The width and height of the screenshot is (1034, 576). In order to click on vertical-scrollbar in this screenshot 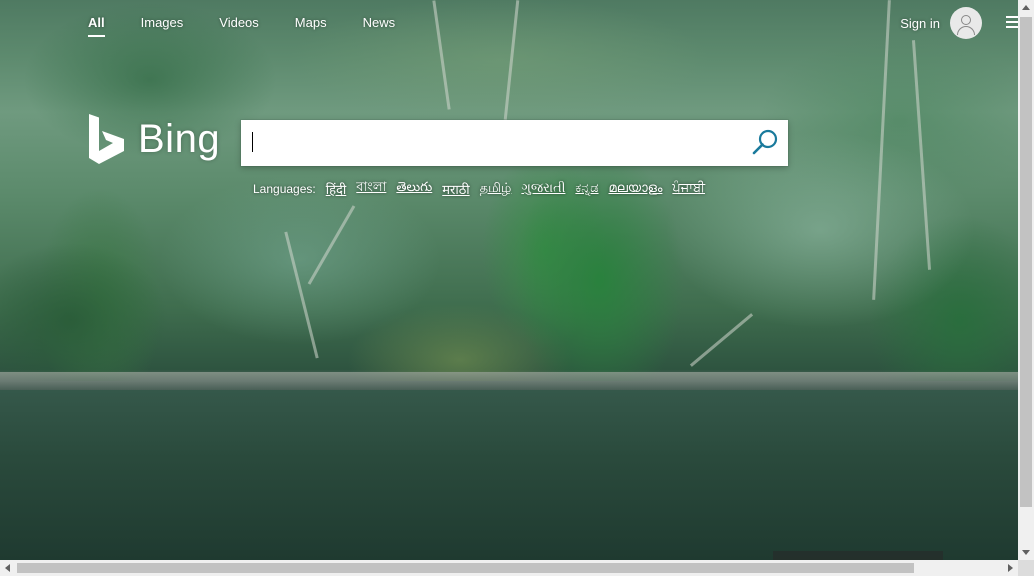, I will do `click(1026, 280)`.